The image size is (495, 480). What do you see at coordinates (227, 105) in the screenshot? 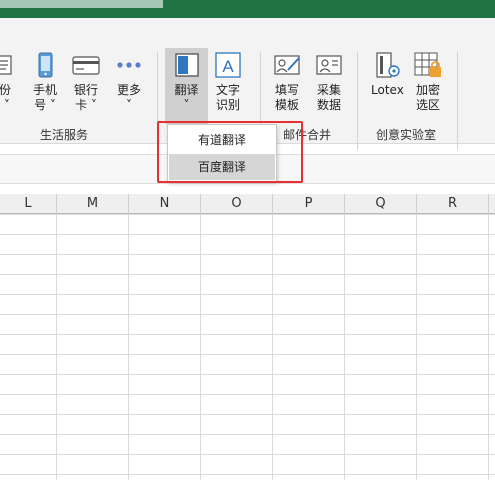
I see `text-recognition-label-2: 识别` at bounding box center [227, 105].